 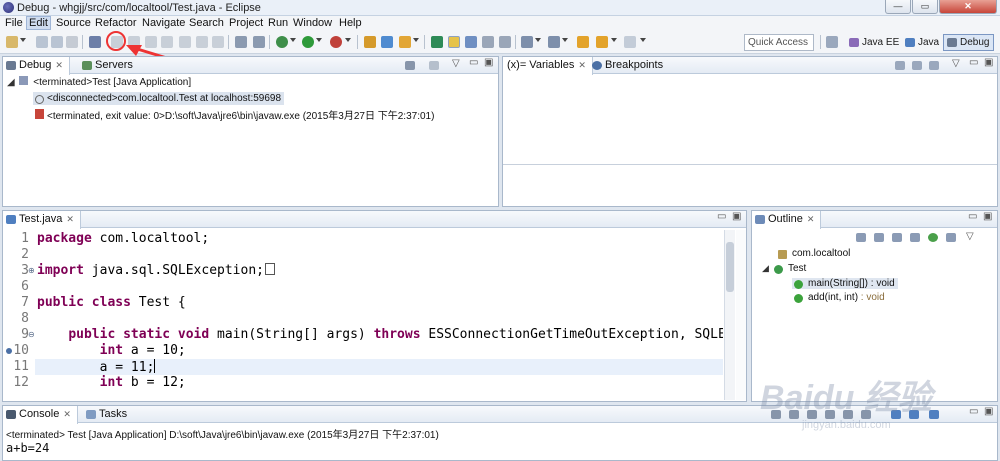 I want to click on toggle-block-selection-icon, so click(x=471, y=42).